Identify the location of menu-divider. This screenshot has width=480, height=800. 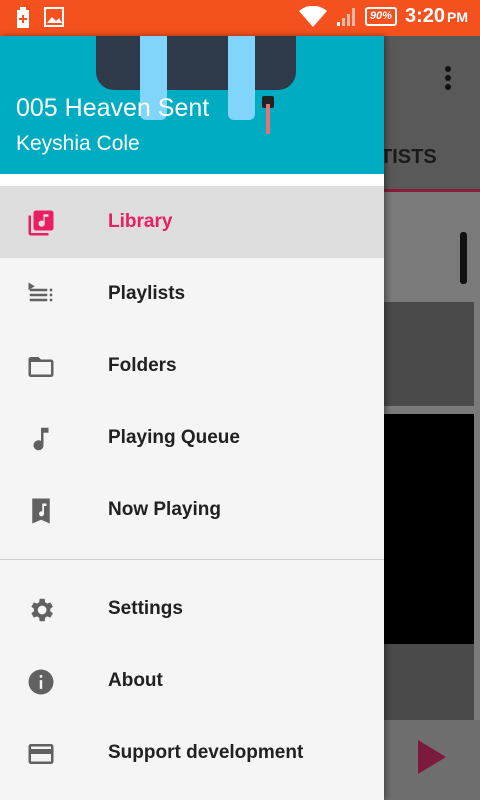
(192, 559).